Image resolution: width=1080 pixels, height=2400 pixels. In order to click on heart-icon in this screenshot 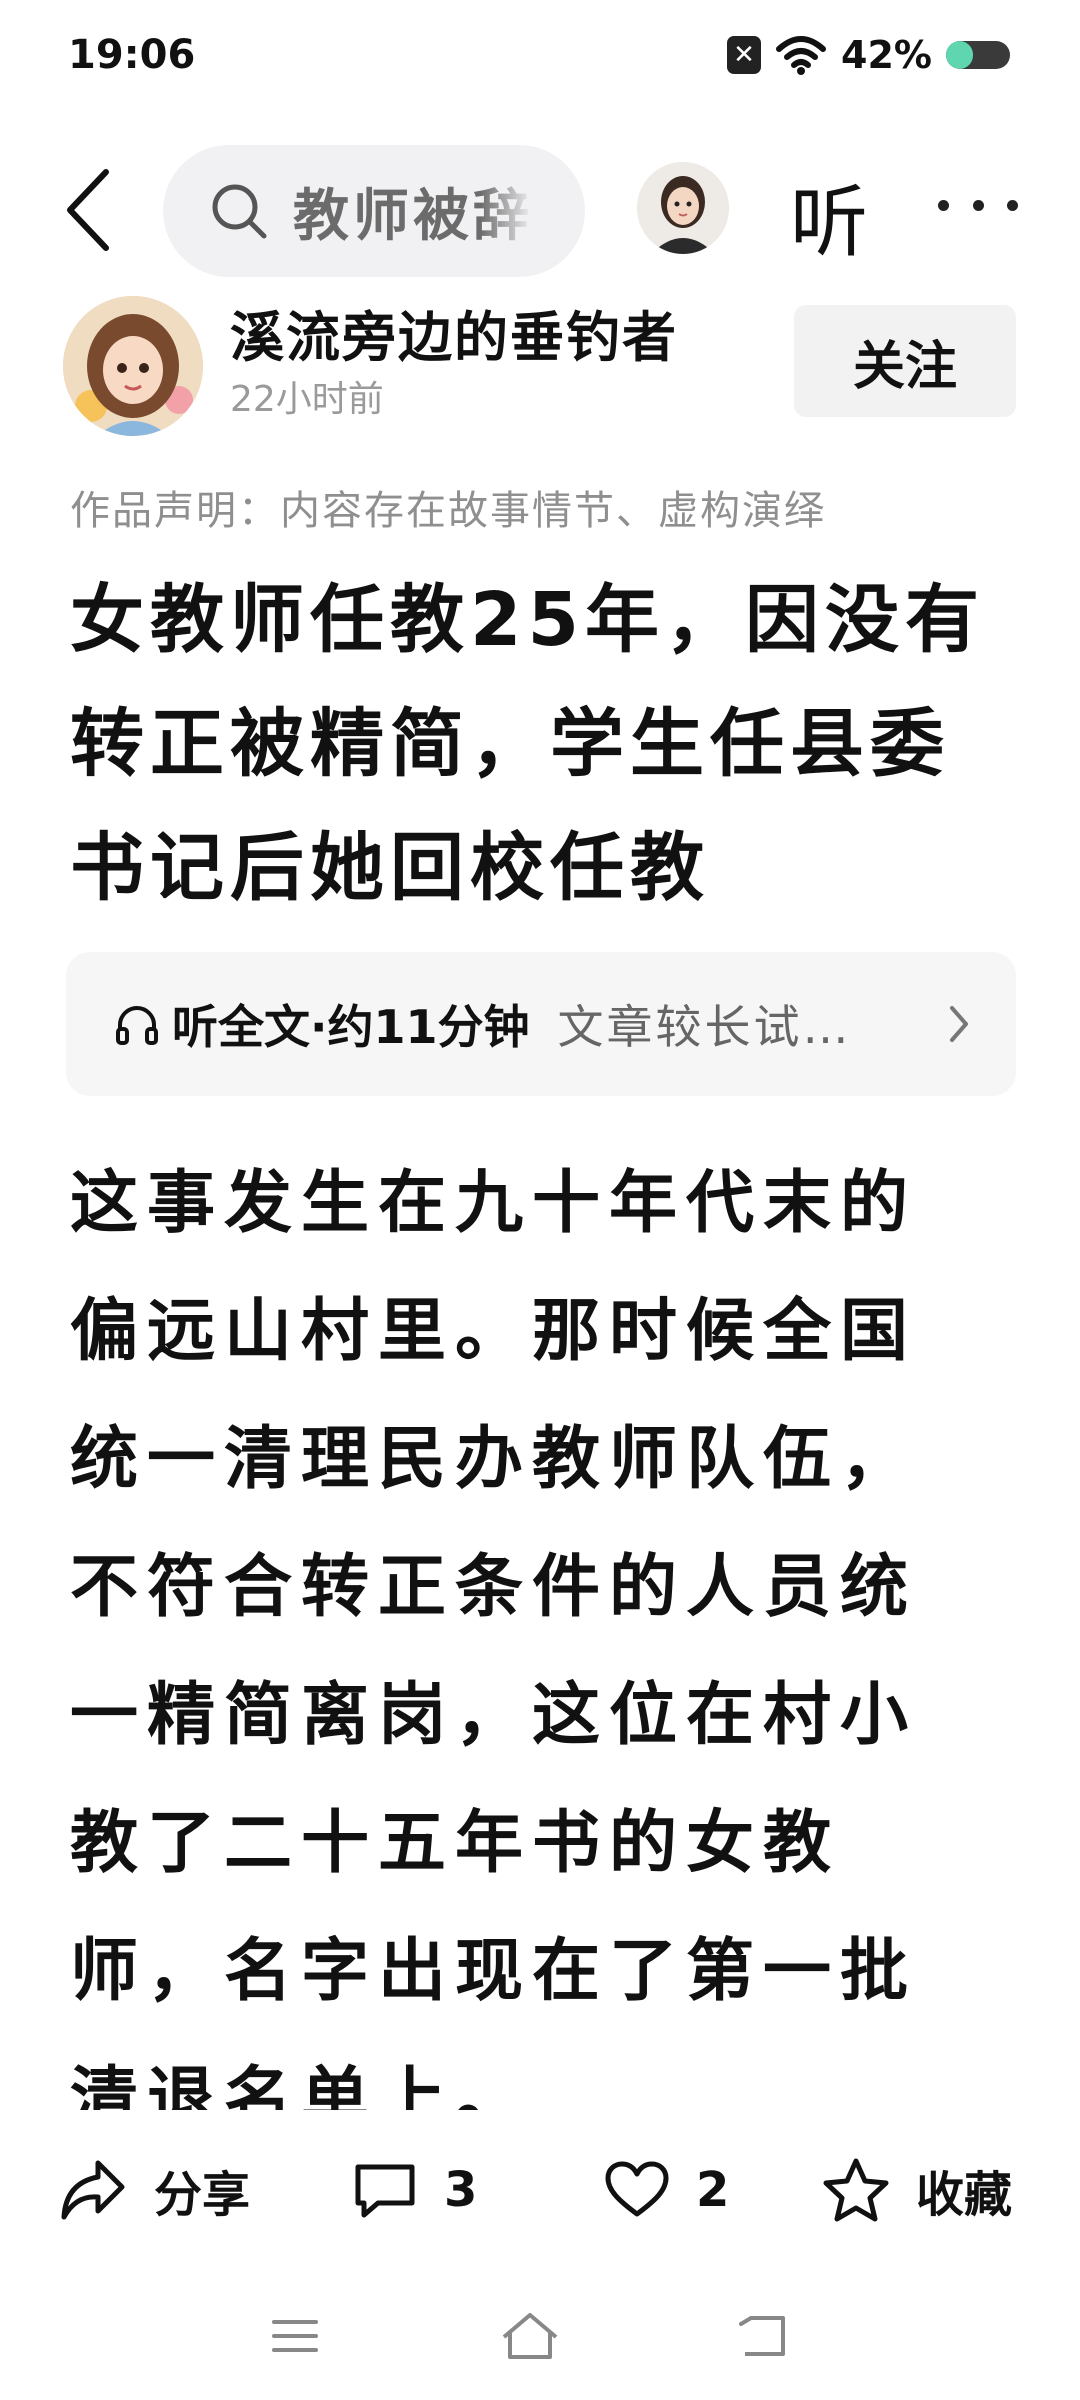, I will do `click(637, 2189)`.